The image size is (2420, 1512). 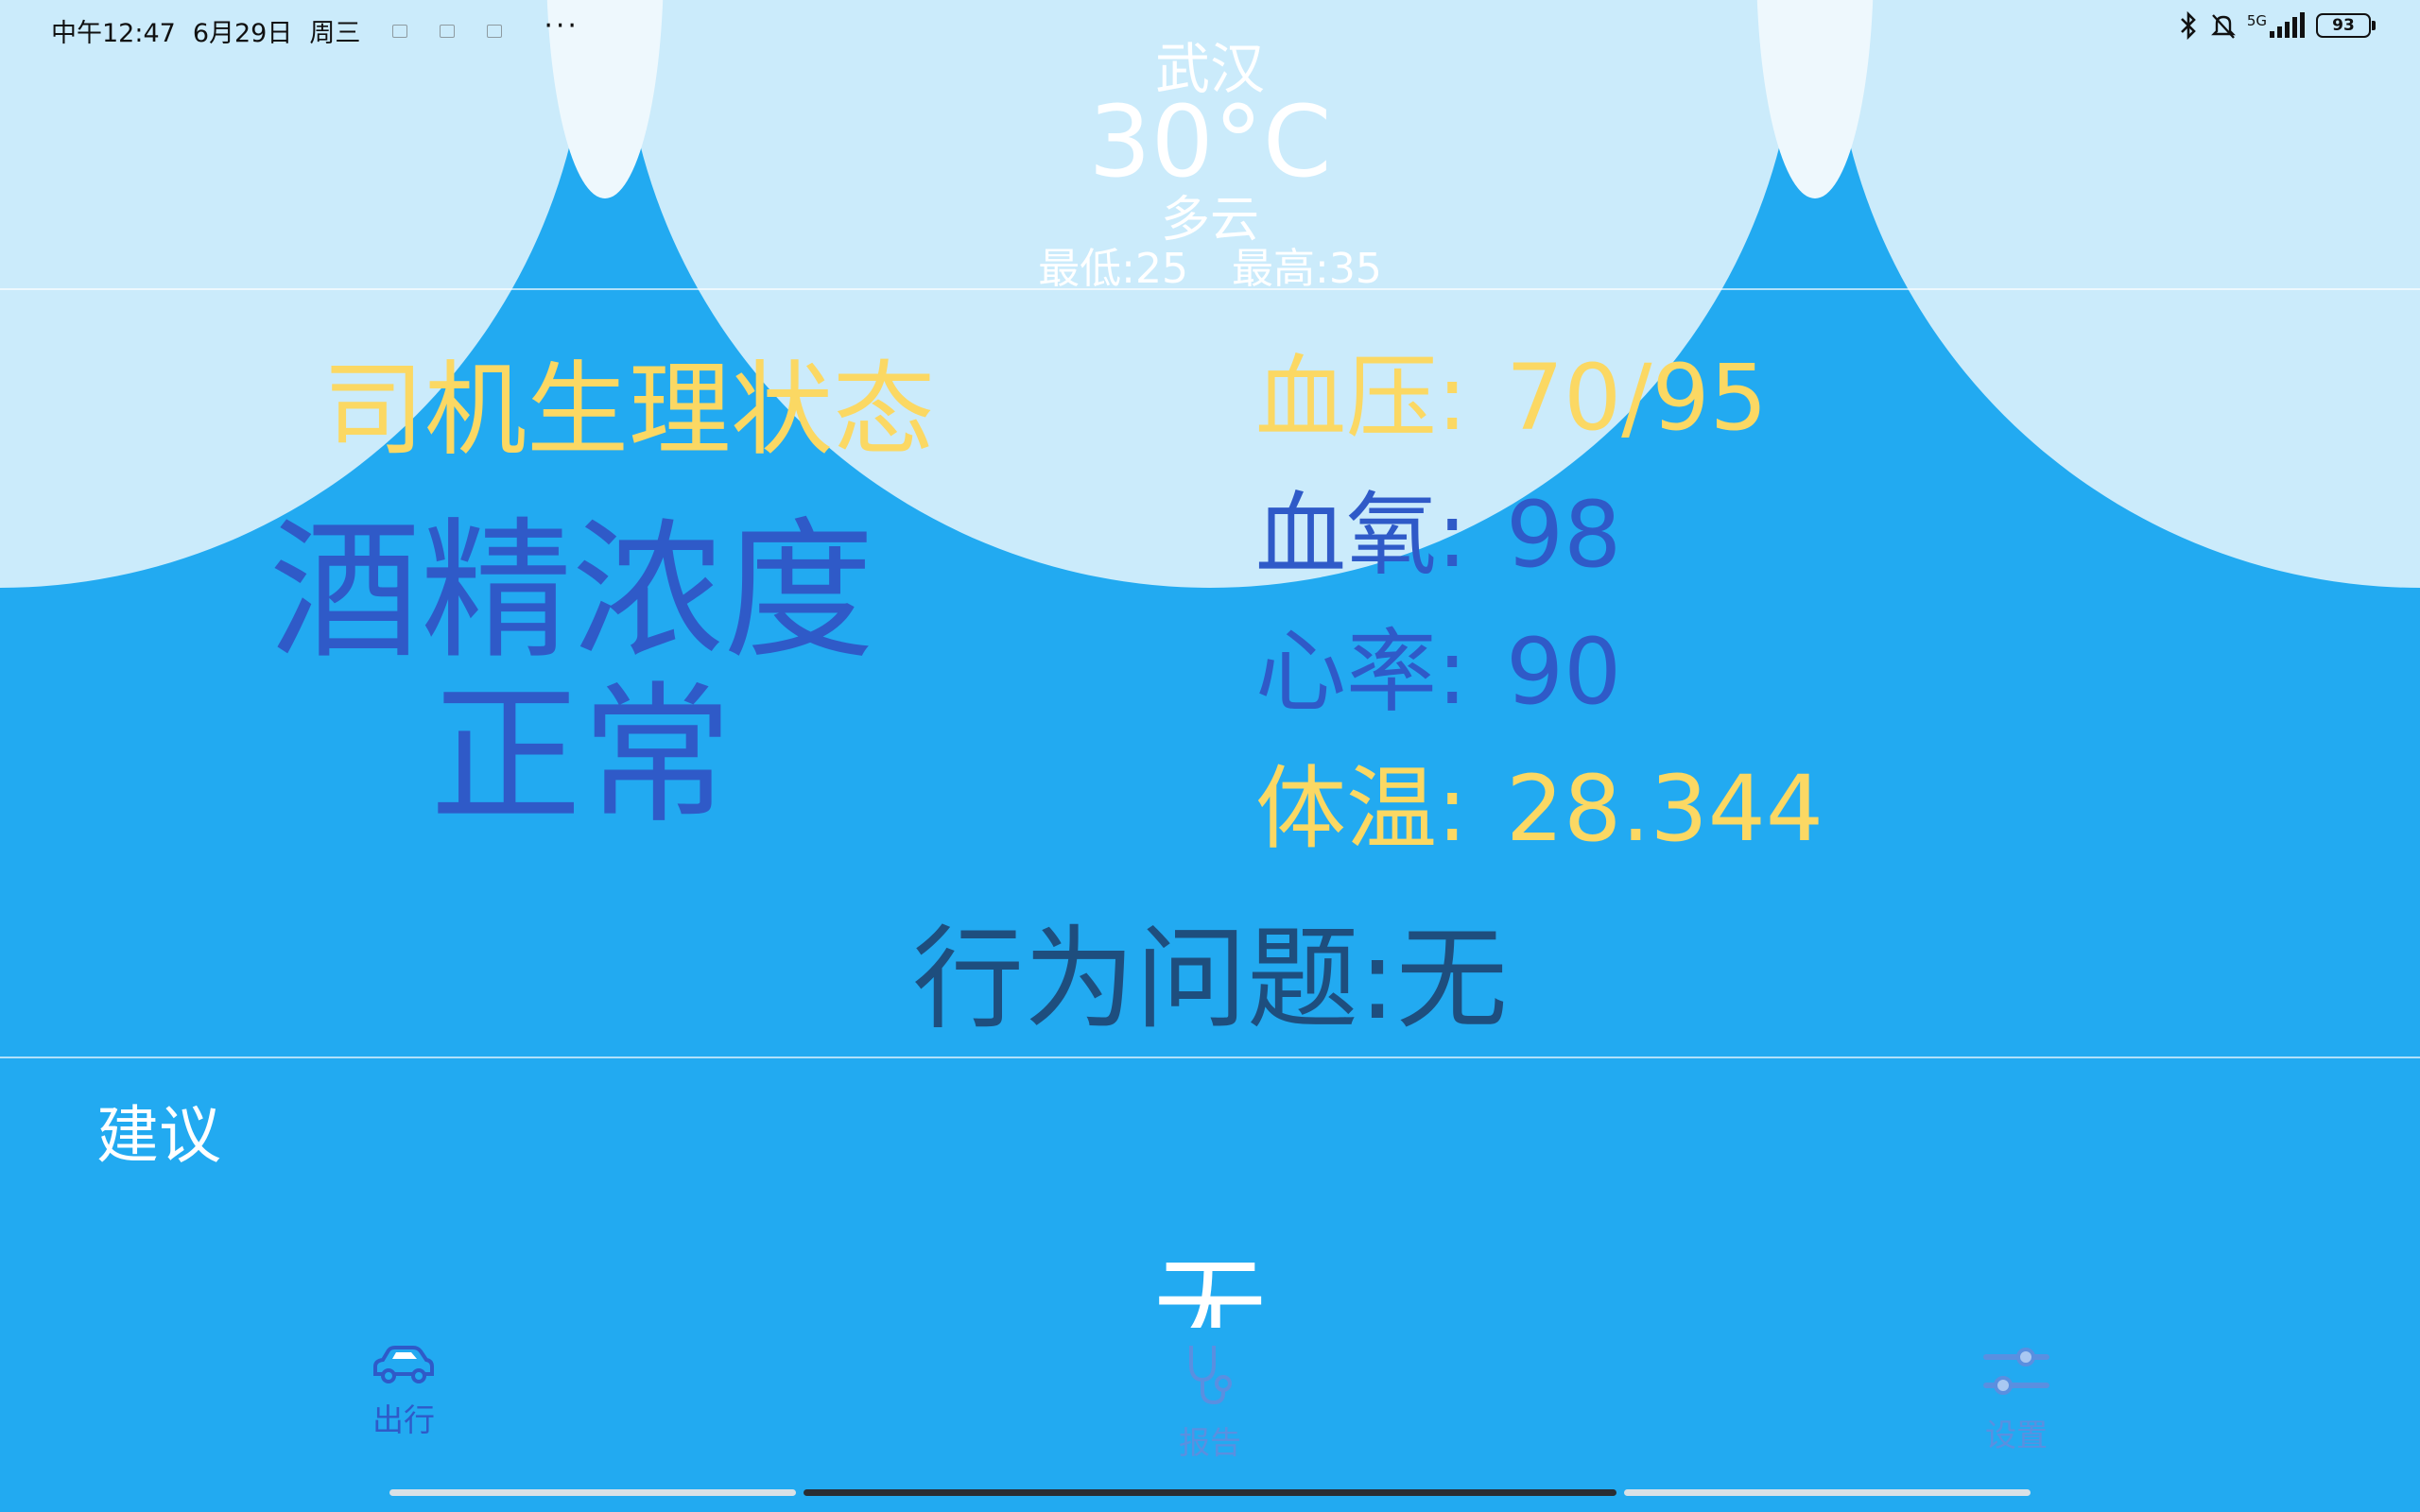 What do you see at coordinates (1564, 535) in the screenshot?
I see `vital-value: 98` at bounding box center [1564, 535].